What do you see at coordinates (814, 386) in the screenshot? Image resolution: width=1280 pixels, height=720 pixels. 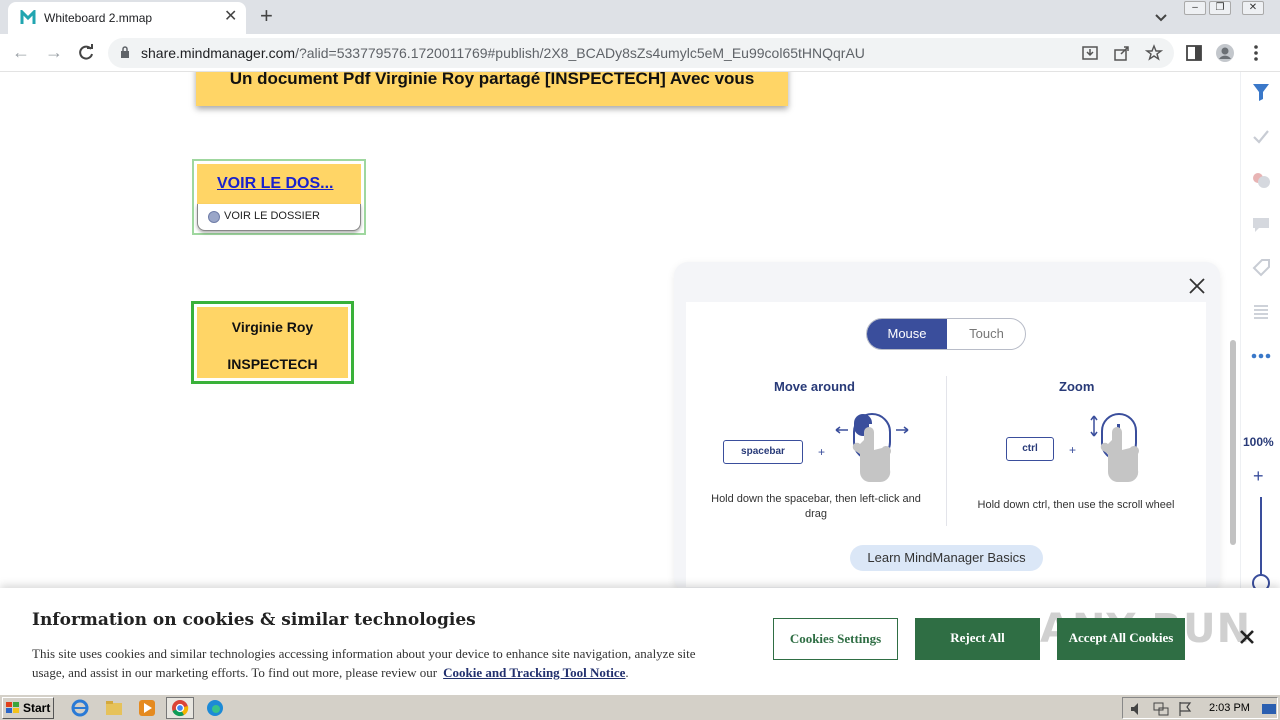 I see `move-around-title: Move around` at bounding box center [814, 386].